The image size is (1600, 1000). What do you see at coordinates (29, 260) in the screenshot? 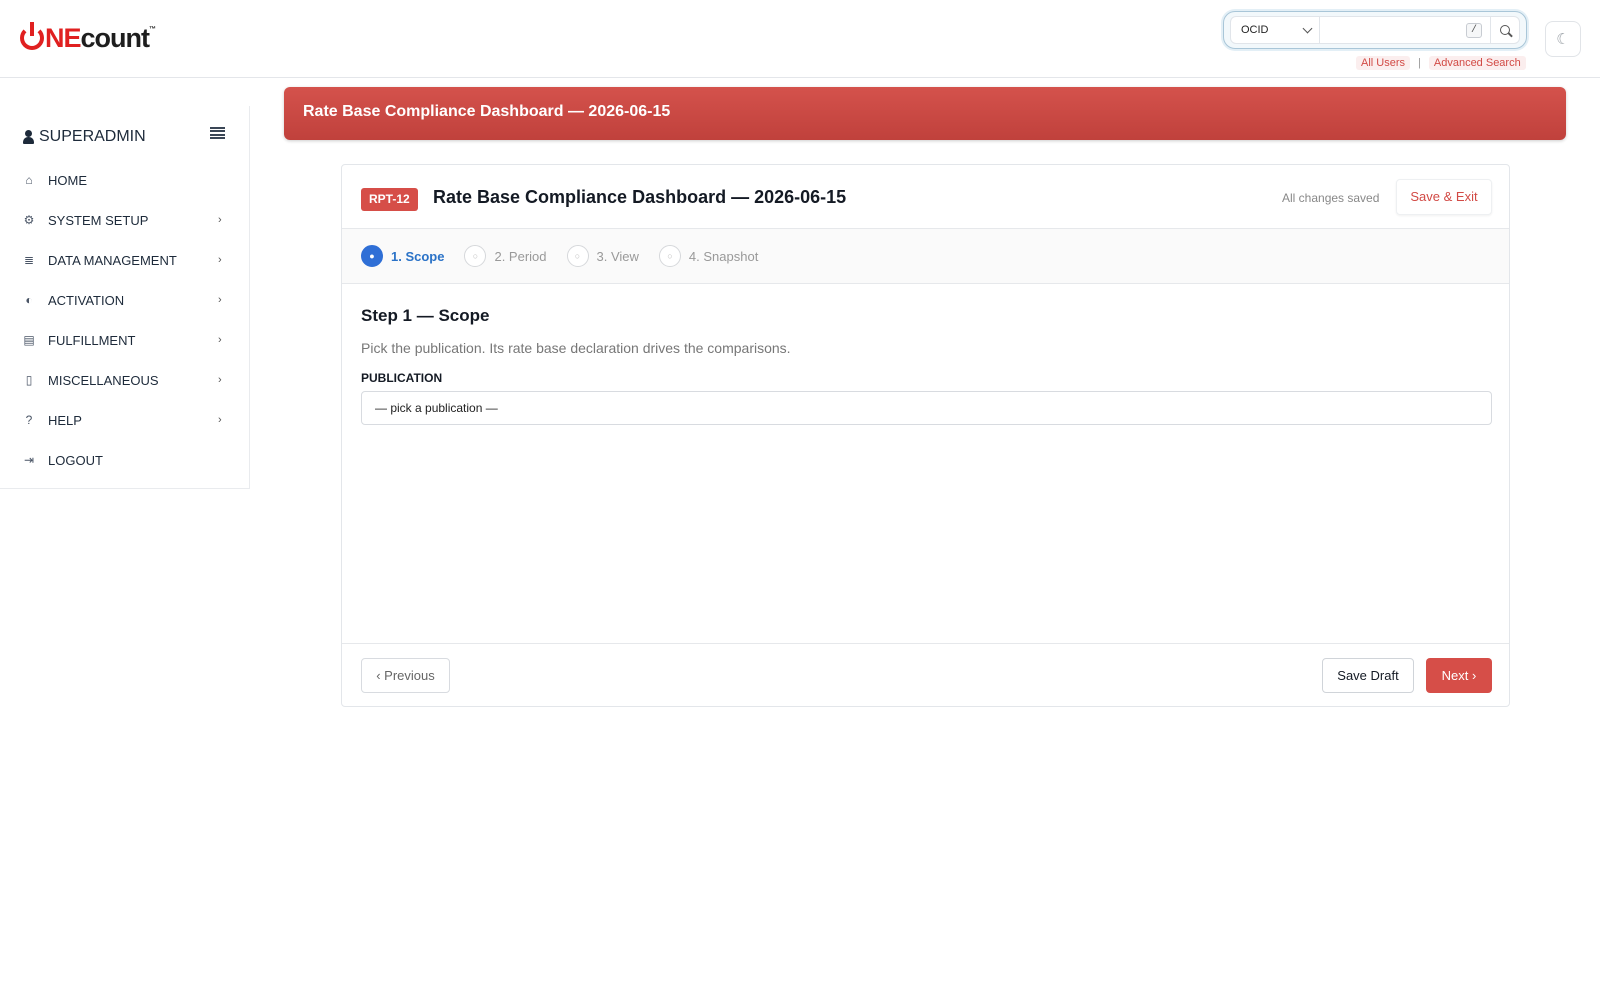
I see `database-icon: ≣` at bounding box center [29, 260].